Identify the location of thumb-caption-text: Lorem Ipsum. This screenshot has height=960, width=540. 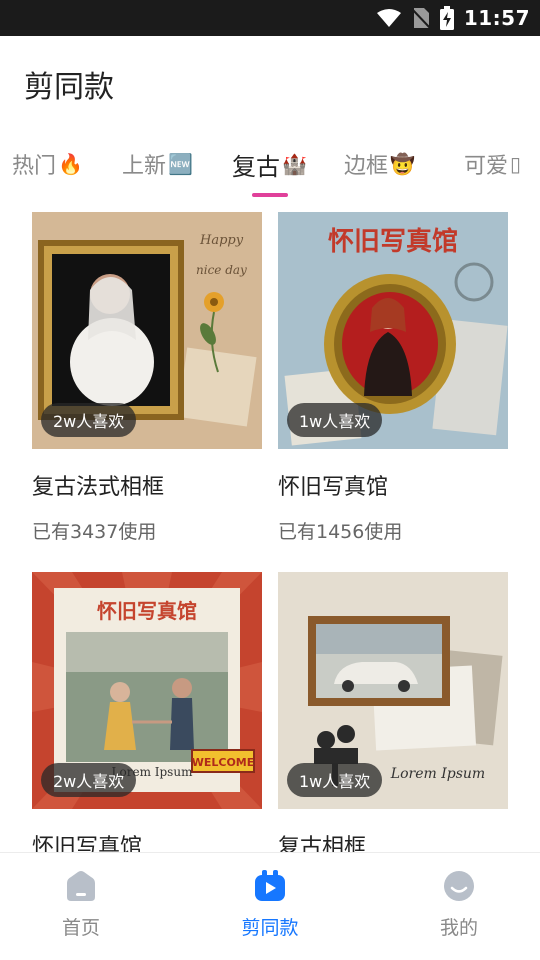
(437, 774).